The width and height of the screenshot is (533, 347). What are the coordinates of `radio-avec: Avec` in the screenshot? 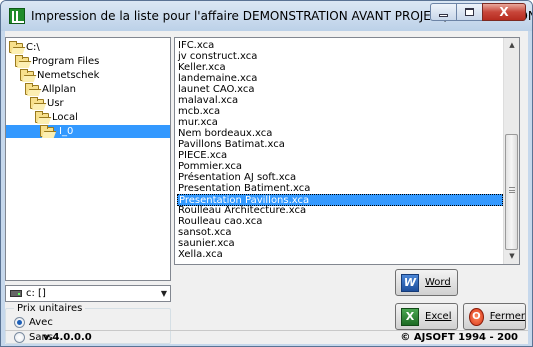 It's located at (33, 322).